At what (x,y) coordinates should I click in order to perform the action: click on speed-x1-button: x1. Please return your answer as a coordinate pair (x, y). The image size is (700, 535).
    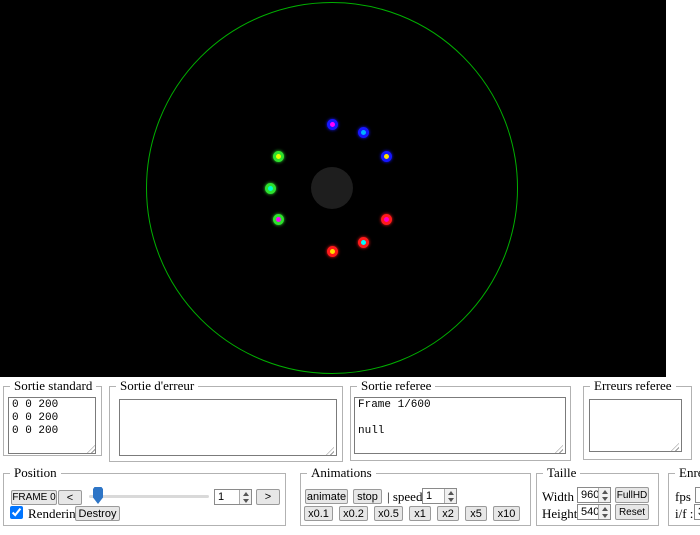
    Looking at the image, I should click on (420, 513).